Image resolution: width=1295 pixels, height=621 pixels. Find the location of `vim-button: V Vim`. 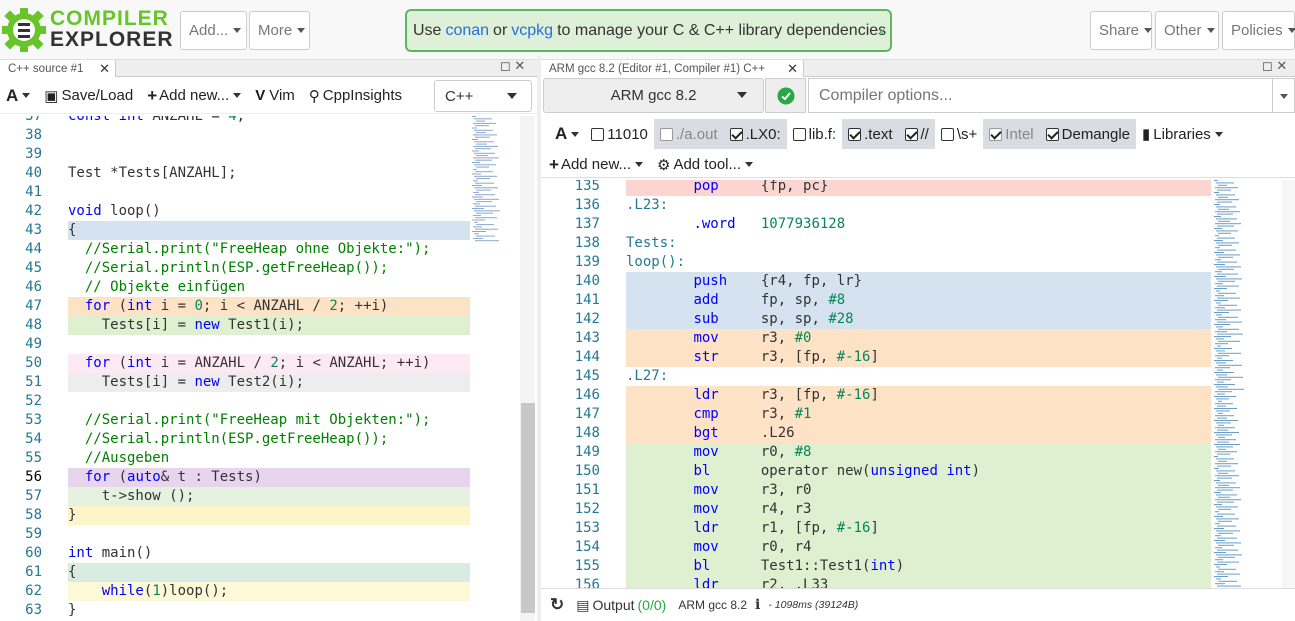

vim-button: V Vim is located at coordinates (275, 95).